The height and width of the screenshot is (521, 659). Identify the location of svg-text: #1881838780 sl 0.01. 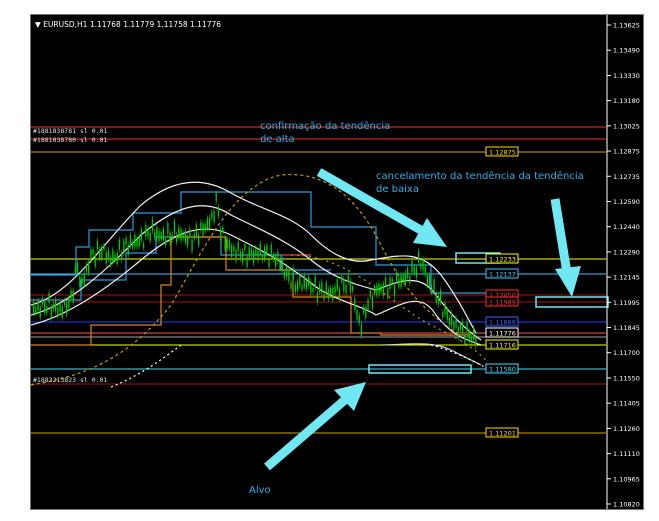
(70, 140).